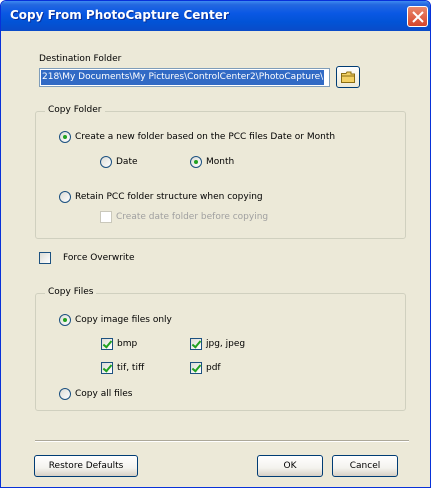 This screenshot has width=431, height=488. Describe the element at coordinates (86, 466) in the screenshot. I see `restore-defaults-button: Restore Defaults` at that location.